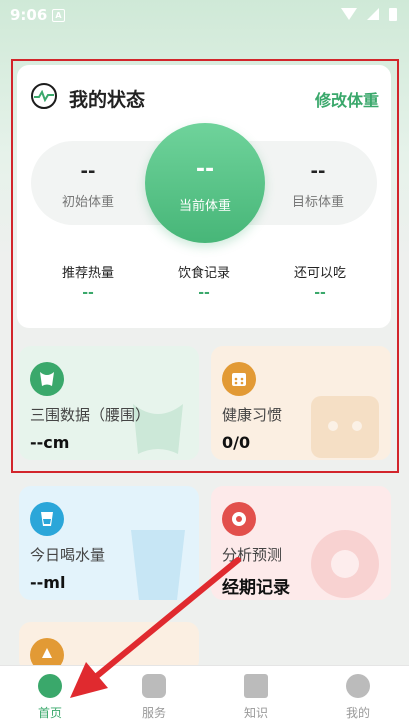 The width and height of the screenshot is (409, 728). I want to click on water-value: --ml, so click(48, 582).